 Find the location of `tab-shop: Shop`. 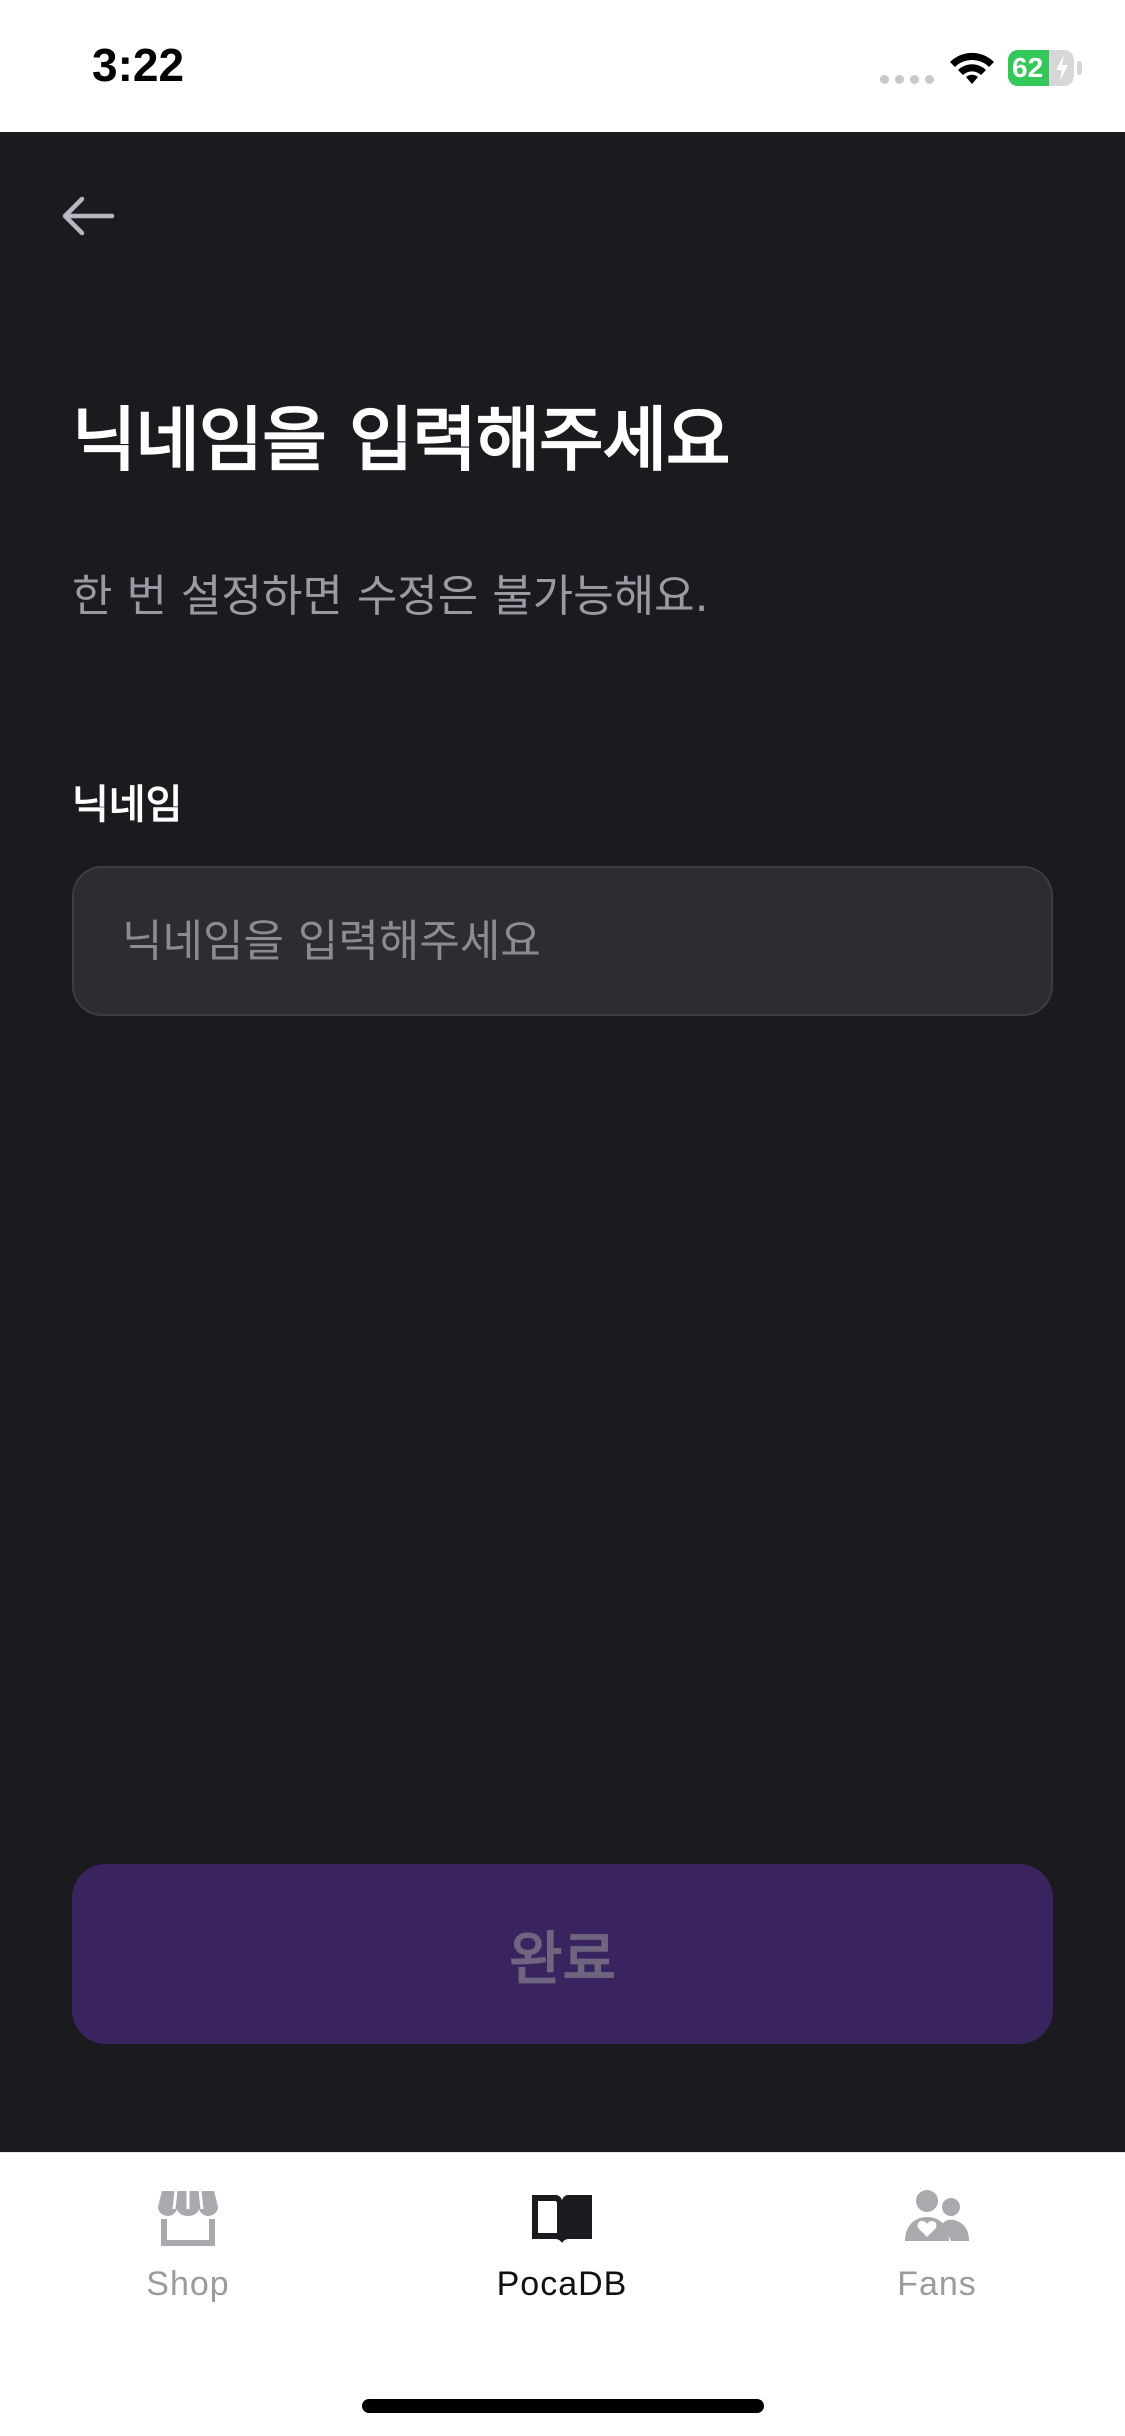

tab-shop: Shop is located at coordinates (188, 2268).